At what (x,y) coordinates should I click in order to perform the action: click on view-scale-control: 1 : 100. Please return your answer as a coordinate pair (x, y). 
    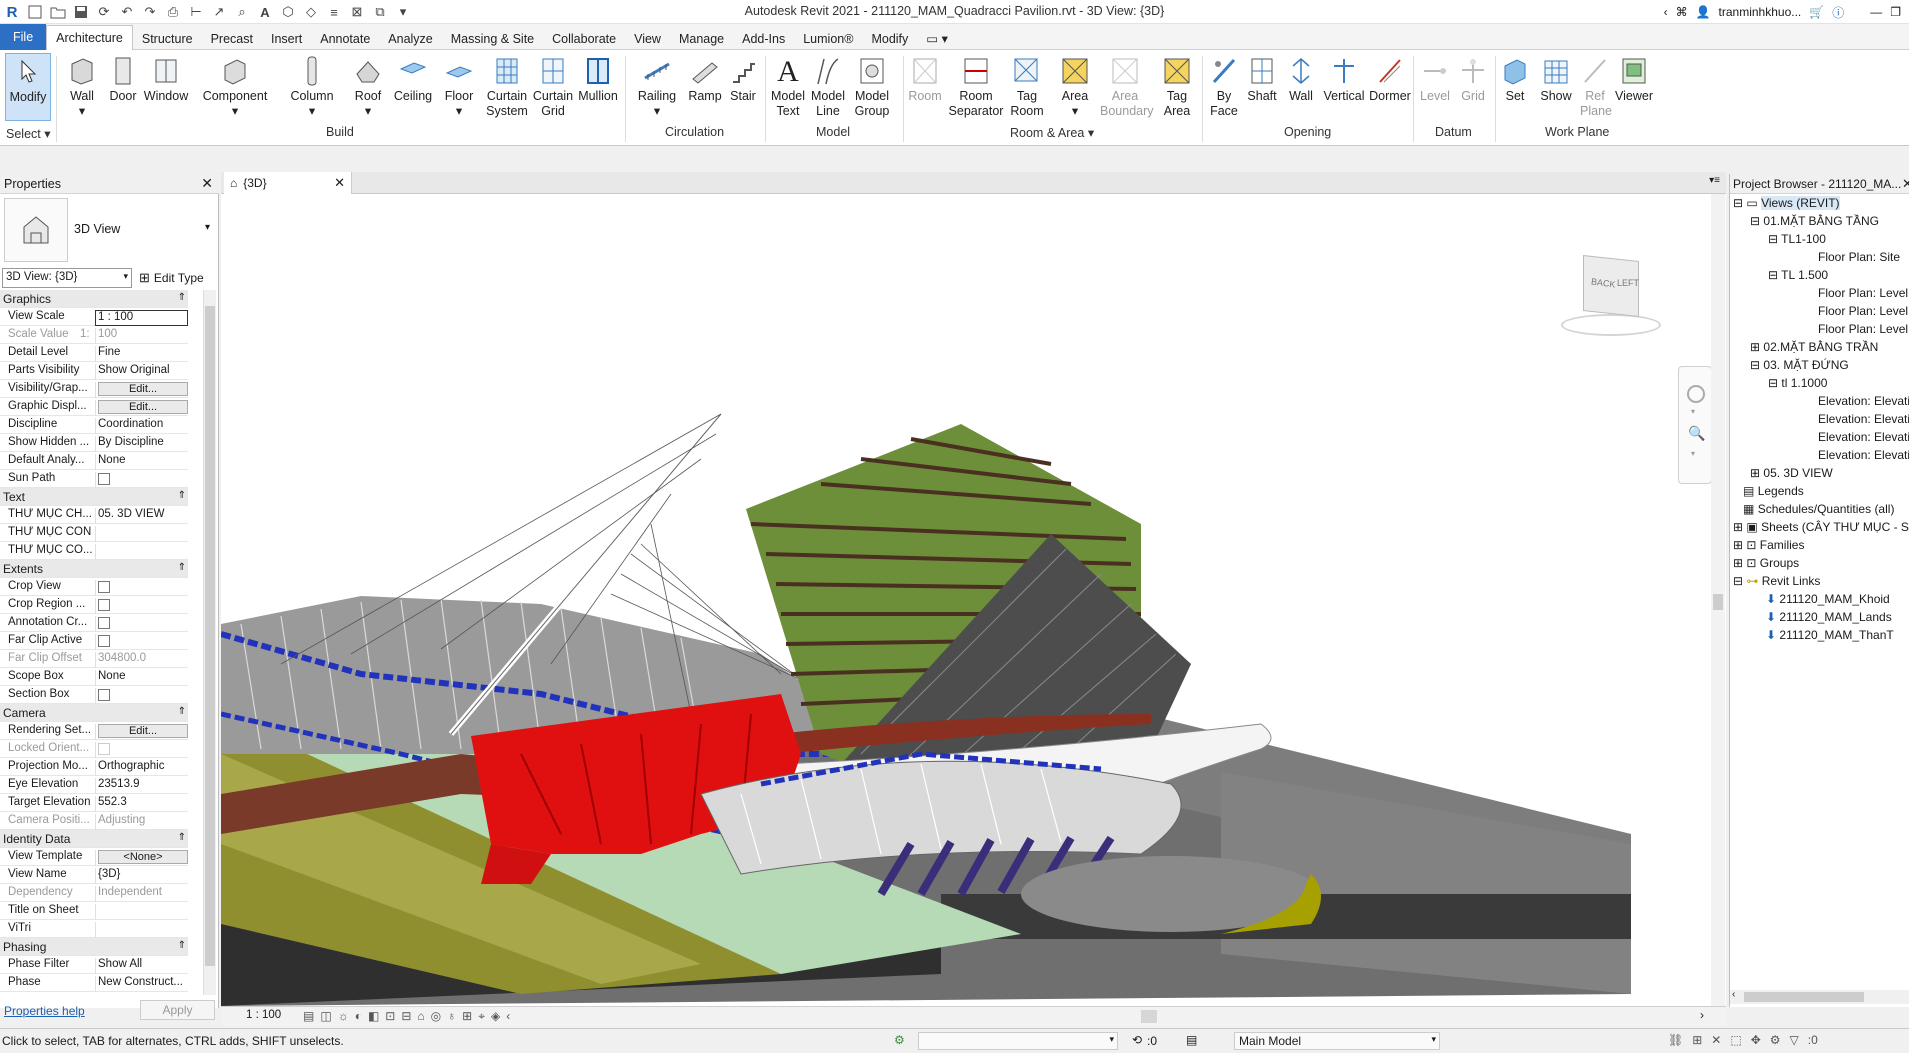
    Looking at the image, I should click on (263, 1015).